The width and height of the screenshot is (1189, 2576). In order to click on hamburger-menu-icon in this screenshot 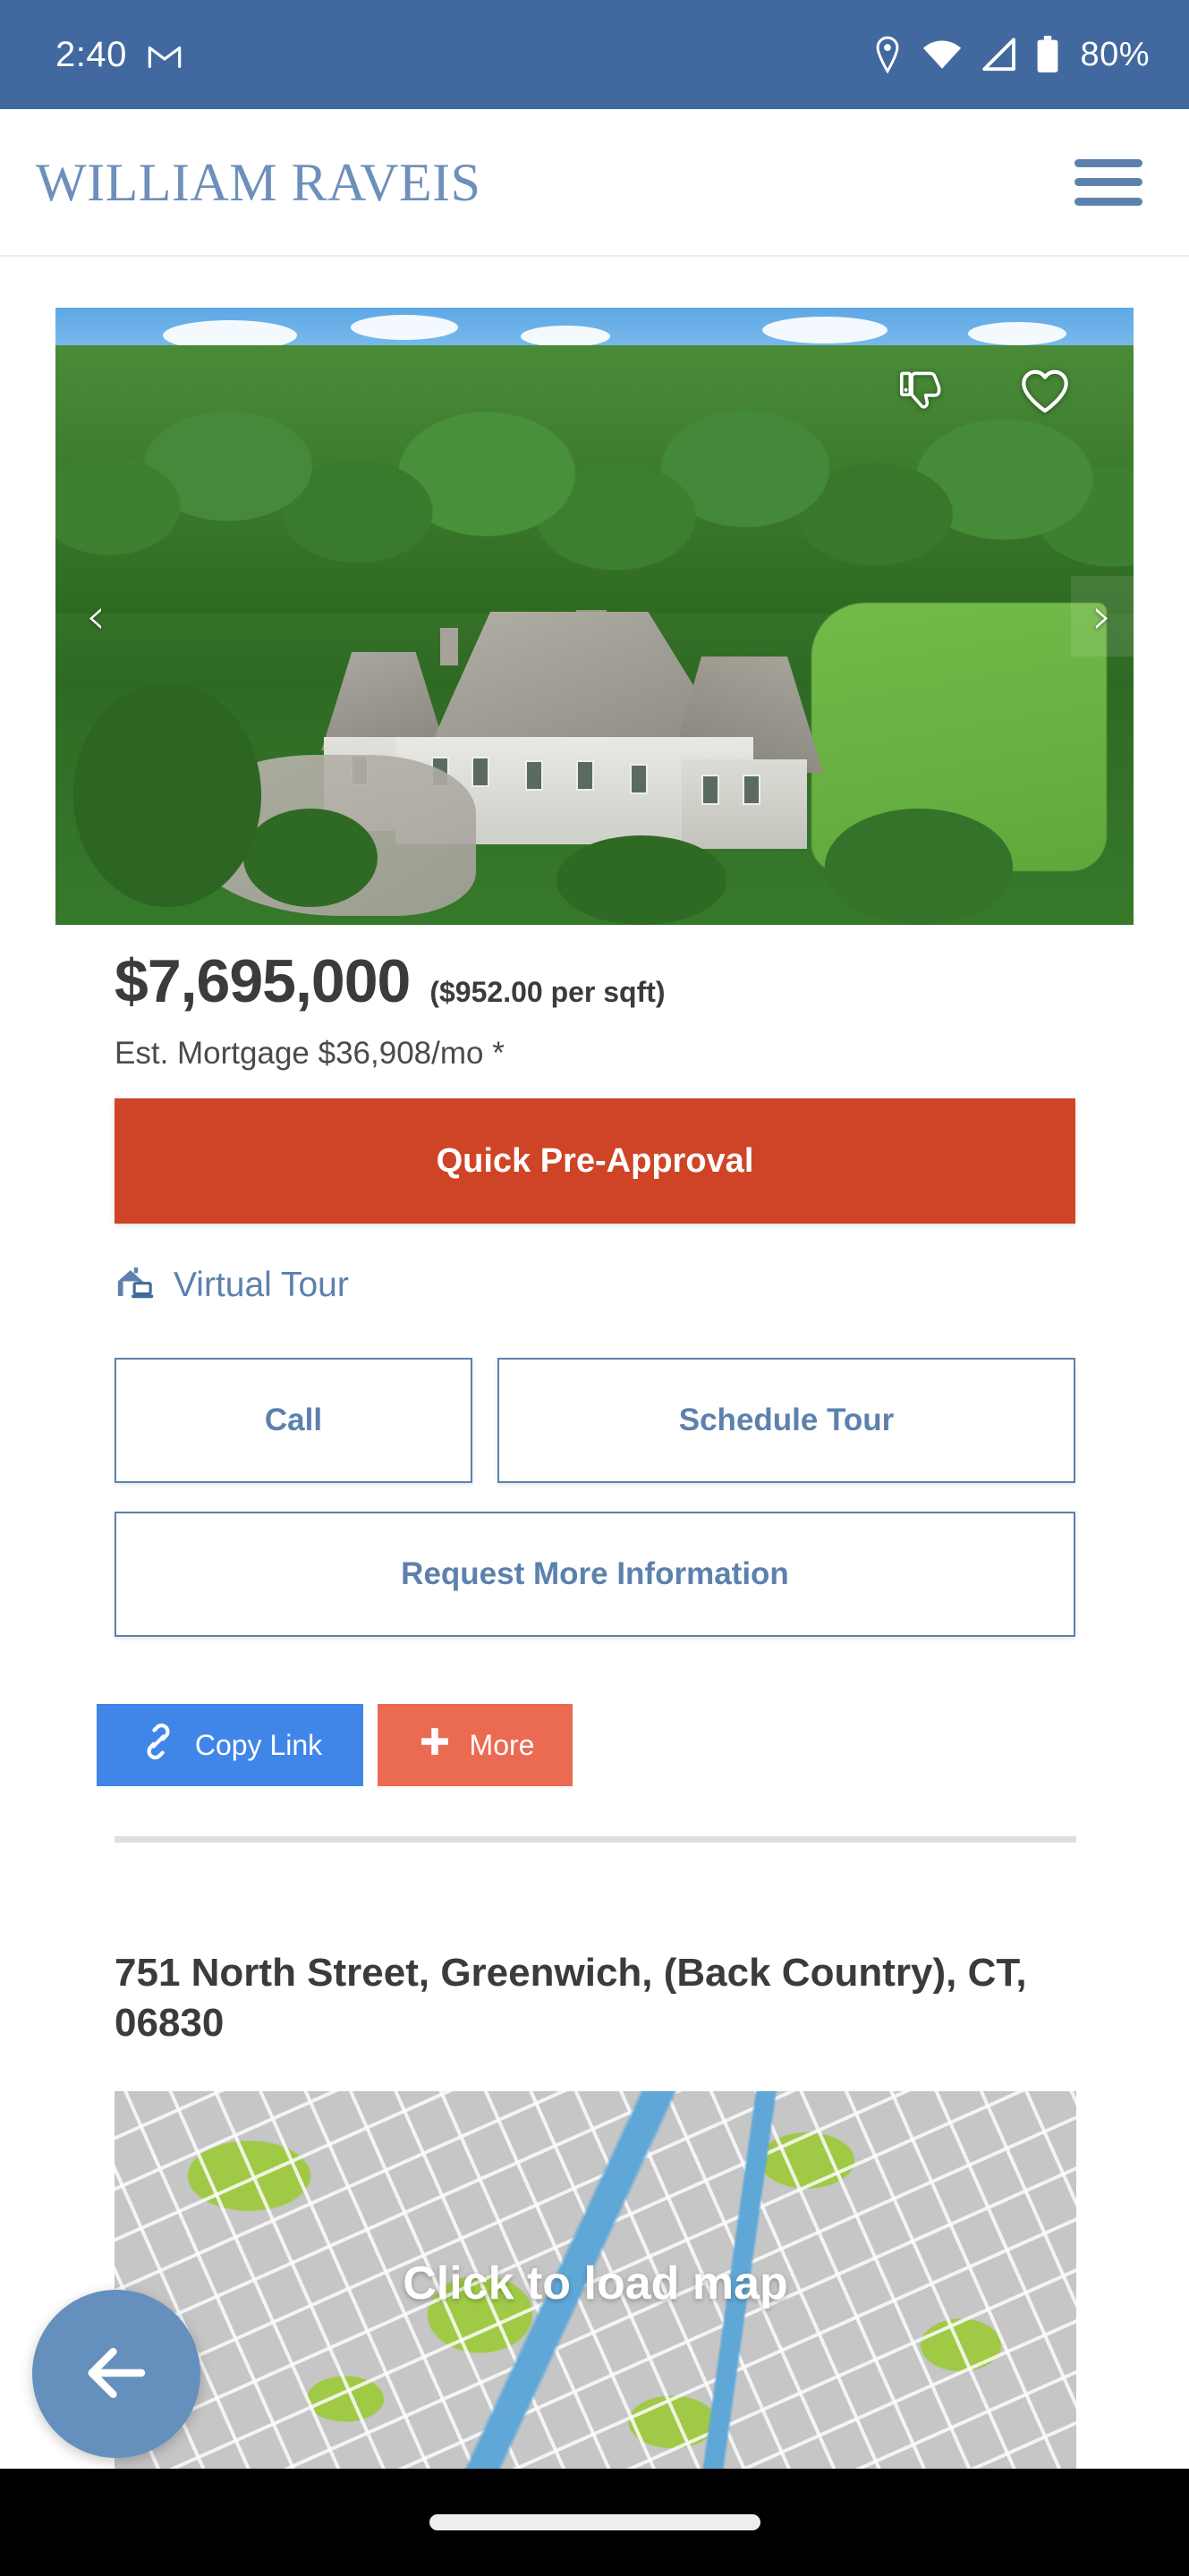, I will do `click(1108, 182)`.